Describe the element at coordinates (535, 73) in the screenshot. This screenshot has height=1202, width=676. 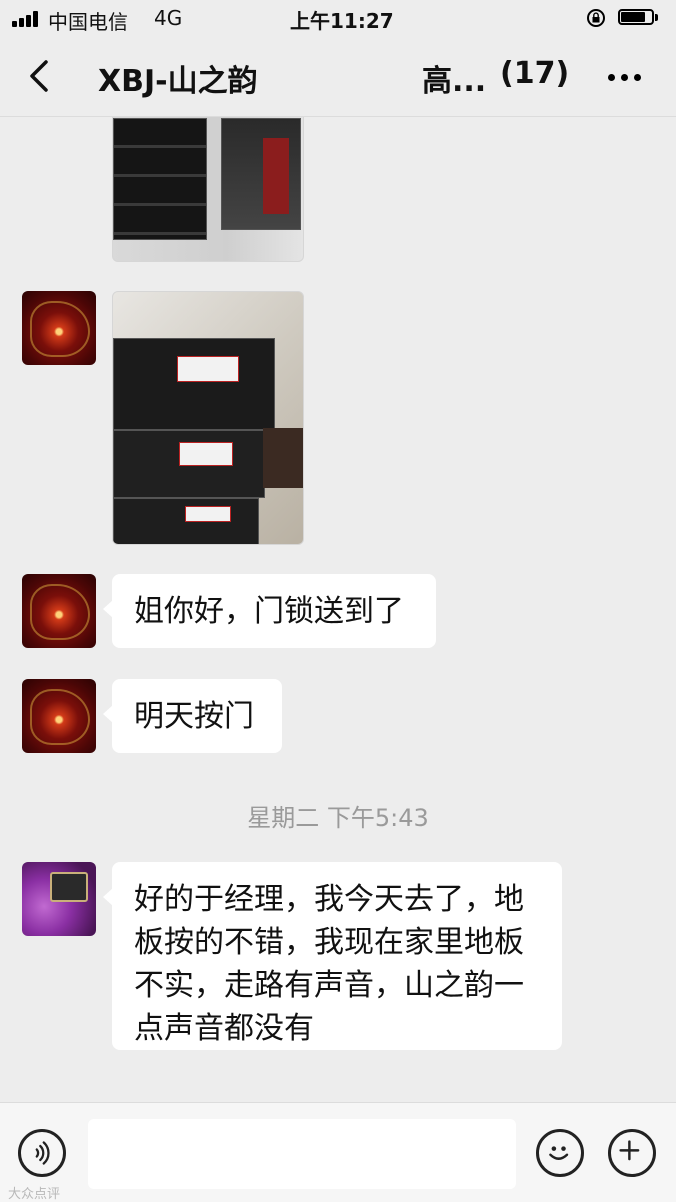
I see `member-count: (17)` at that location.